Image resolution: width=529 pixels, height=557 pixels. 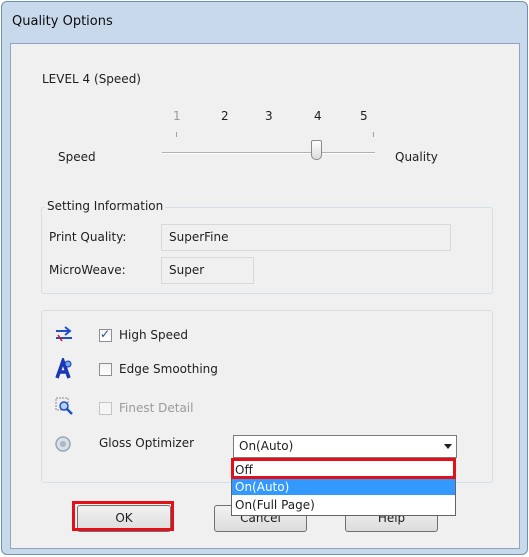 What do you see at coordinates (88, 237) in the screenshot?
I see `print-quality-label: Print Quality:` at bounding box center [88, 237].